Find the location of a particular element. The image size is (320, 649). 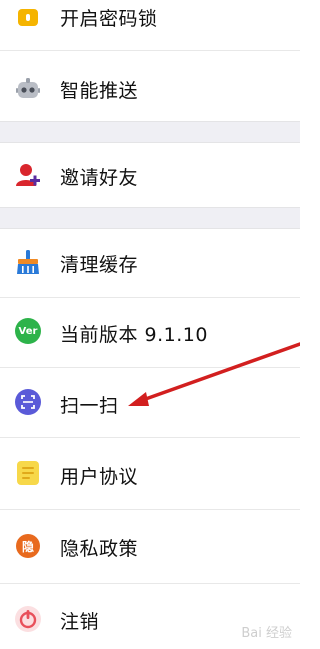

scan-icon is located at coordinates (28, 402).